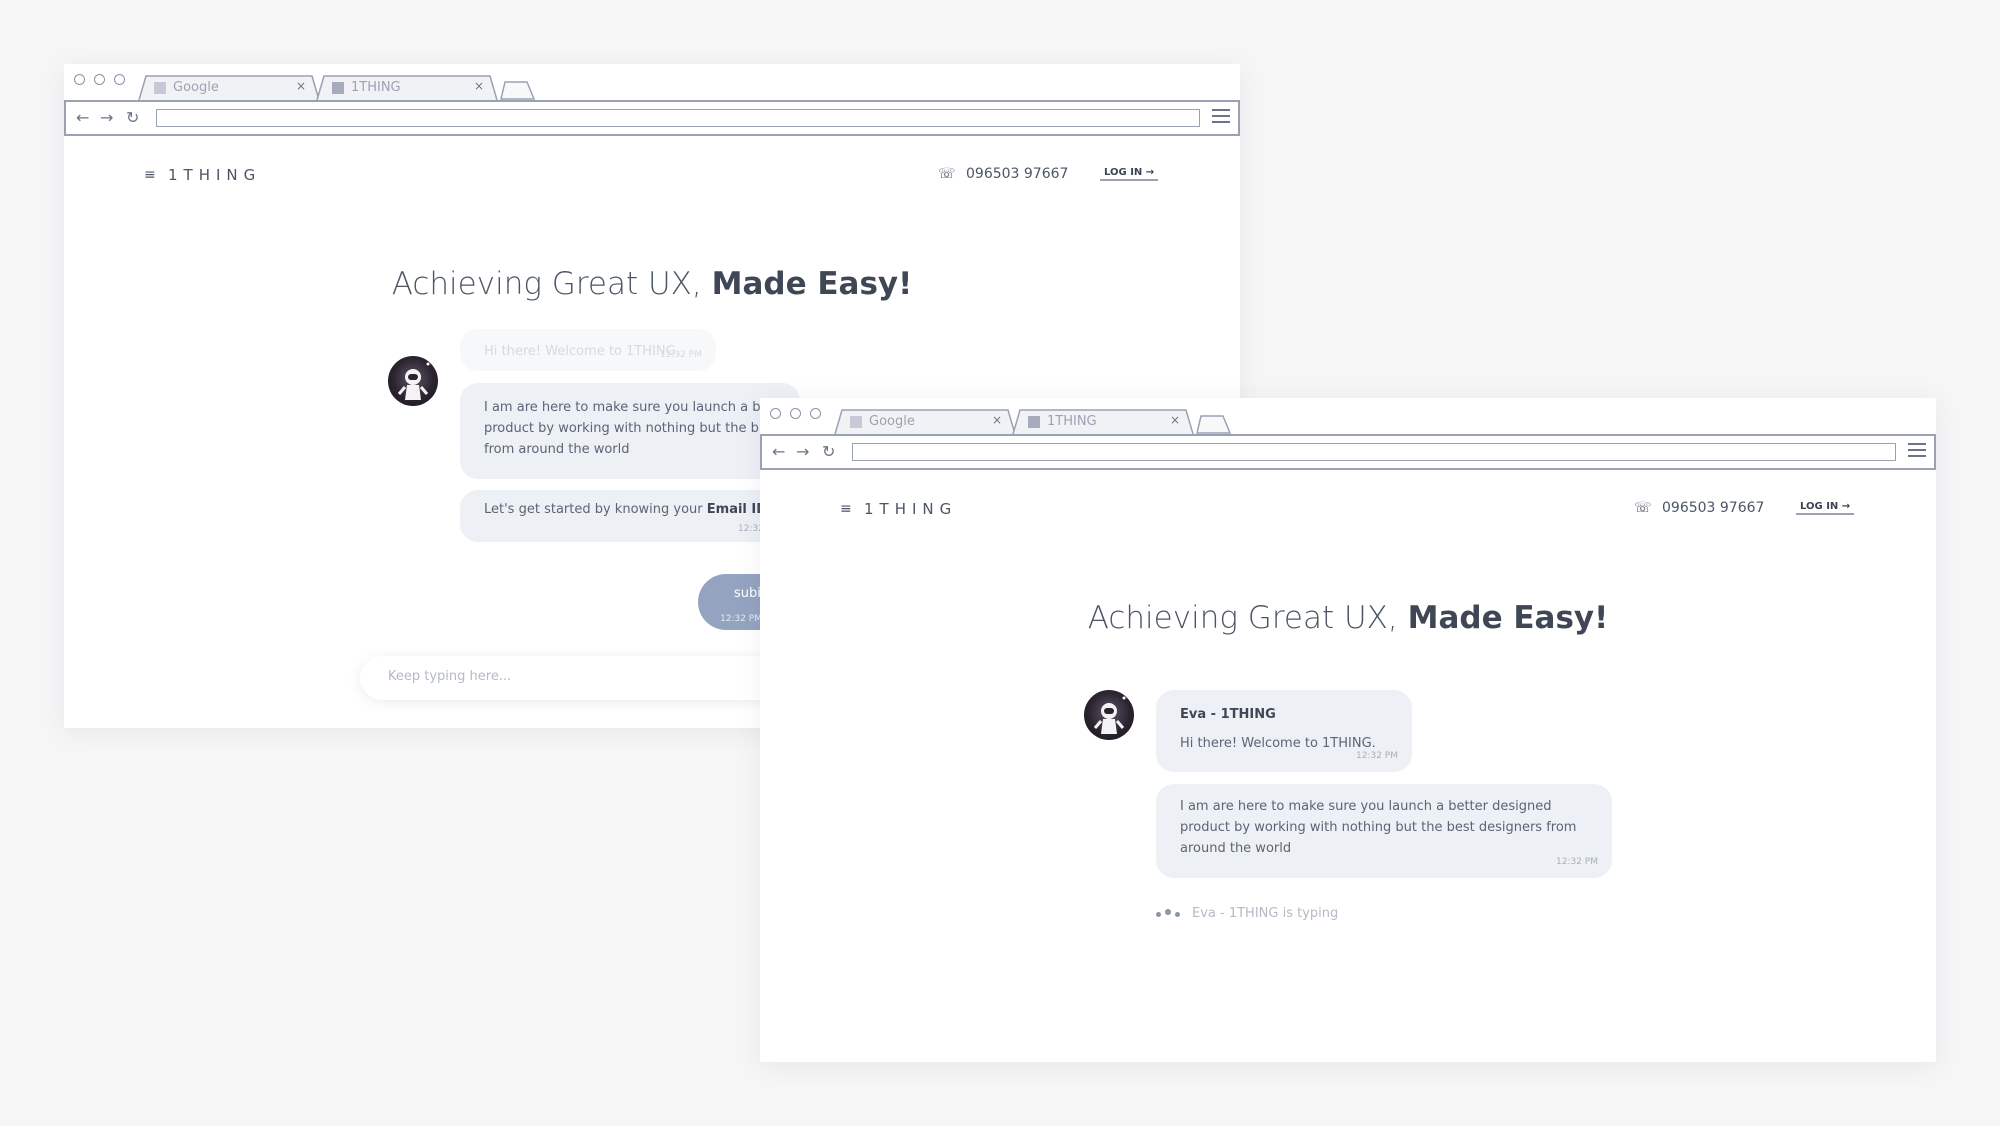 This screenshot has width=2000, height=1126. I want to click on typing-indicator: Eva - 1THING is typing, so click(1247, 913).